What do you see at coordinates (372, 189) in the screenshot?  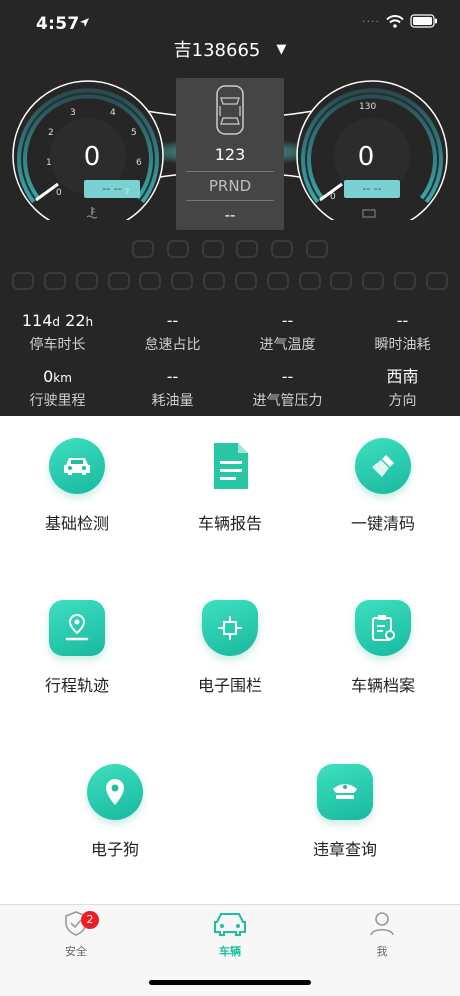 I see `rpm-gauge-bar: -- --` at bounding box center [372, 189].